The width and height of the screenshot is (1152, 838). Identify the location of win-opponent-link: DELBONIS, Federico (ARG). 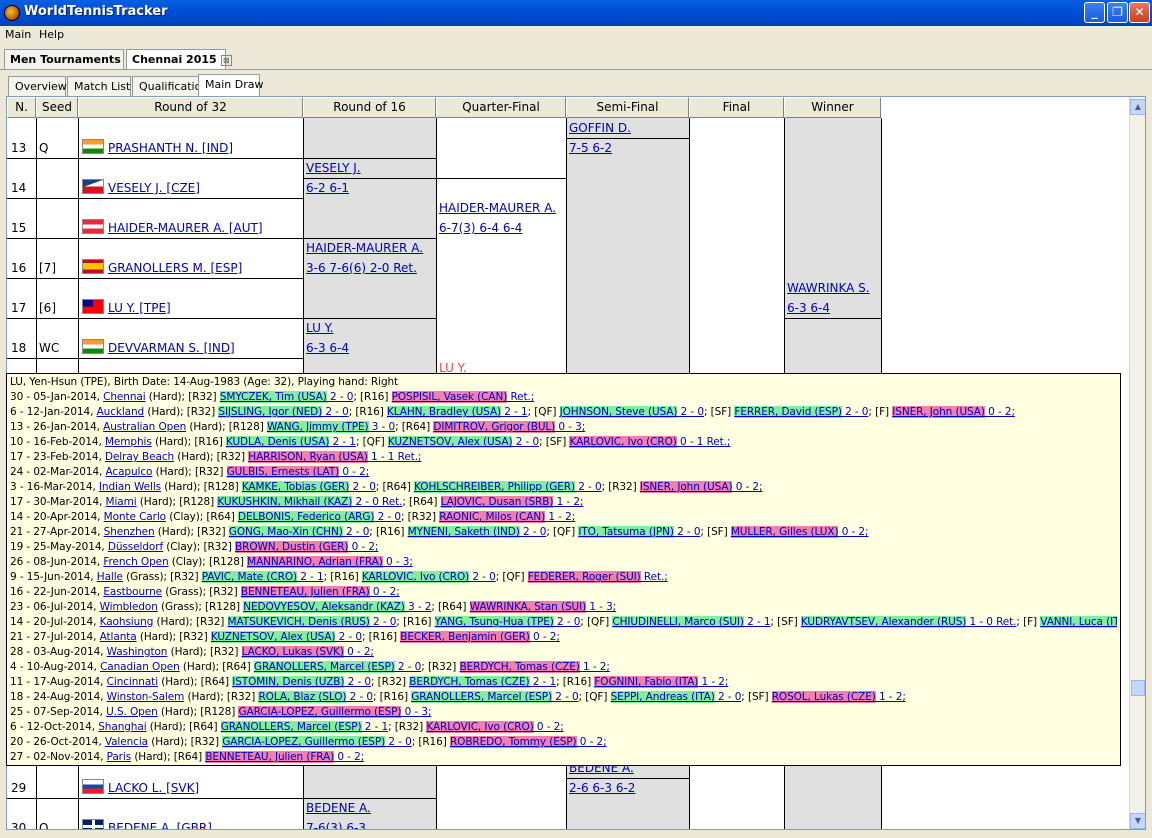
(306, 517).